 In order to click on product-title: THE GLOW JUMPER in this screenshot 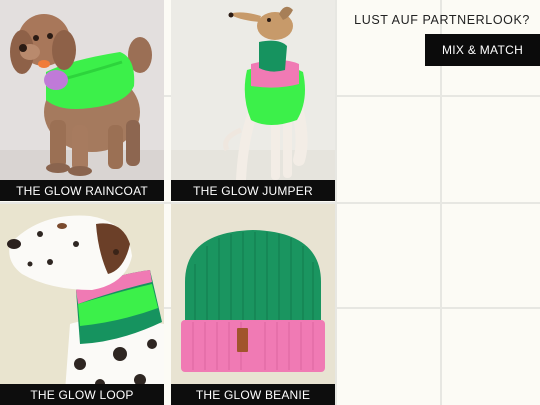, I will do `click(253, 190)`.